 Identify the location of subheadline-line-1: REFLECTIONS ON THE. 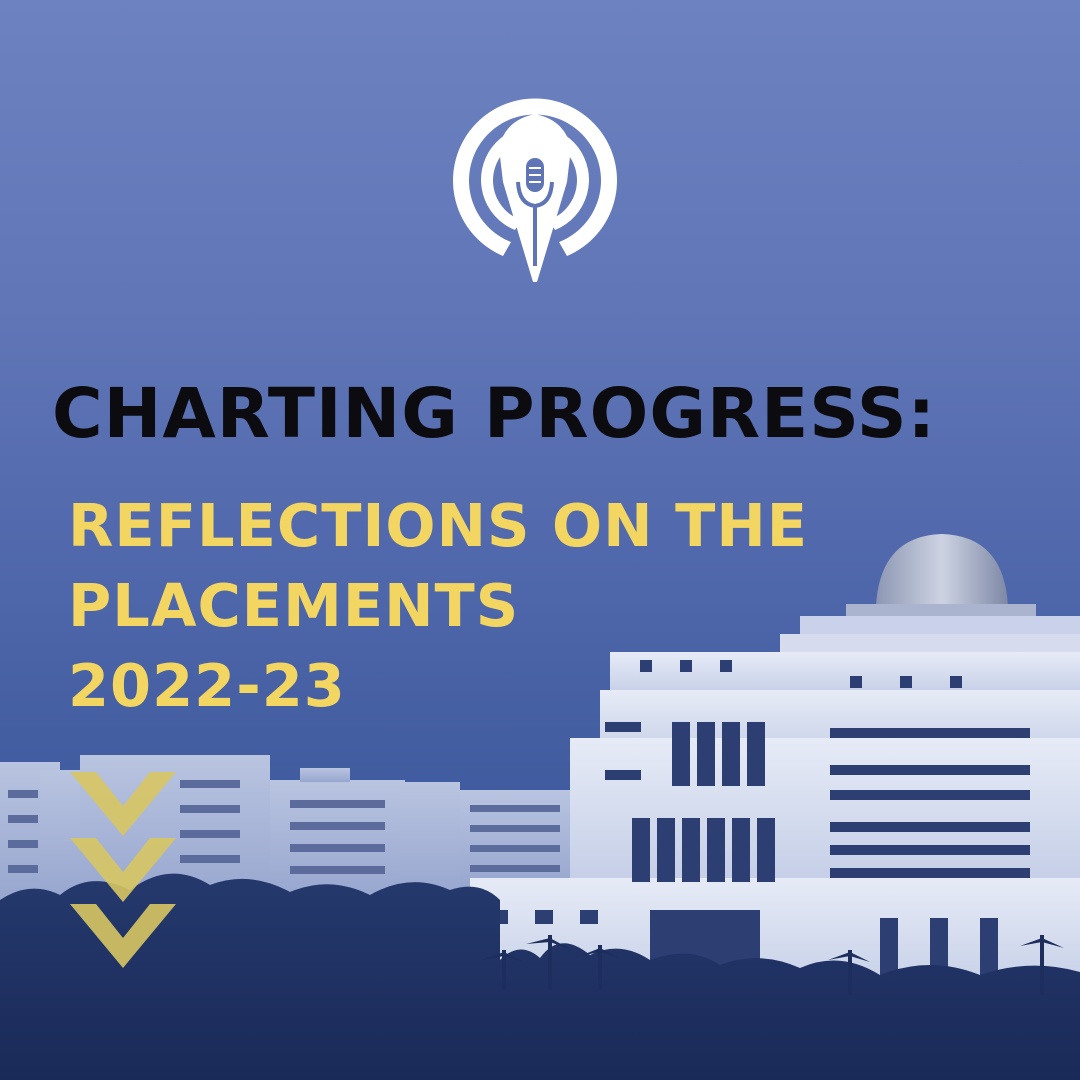
(438, 525).